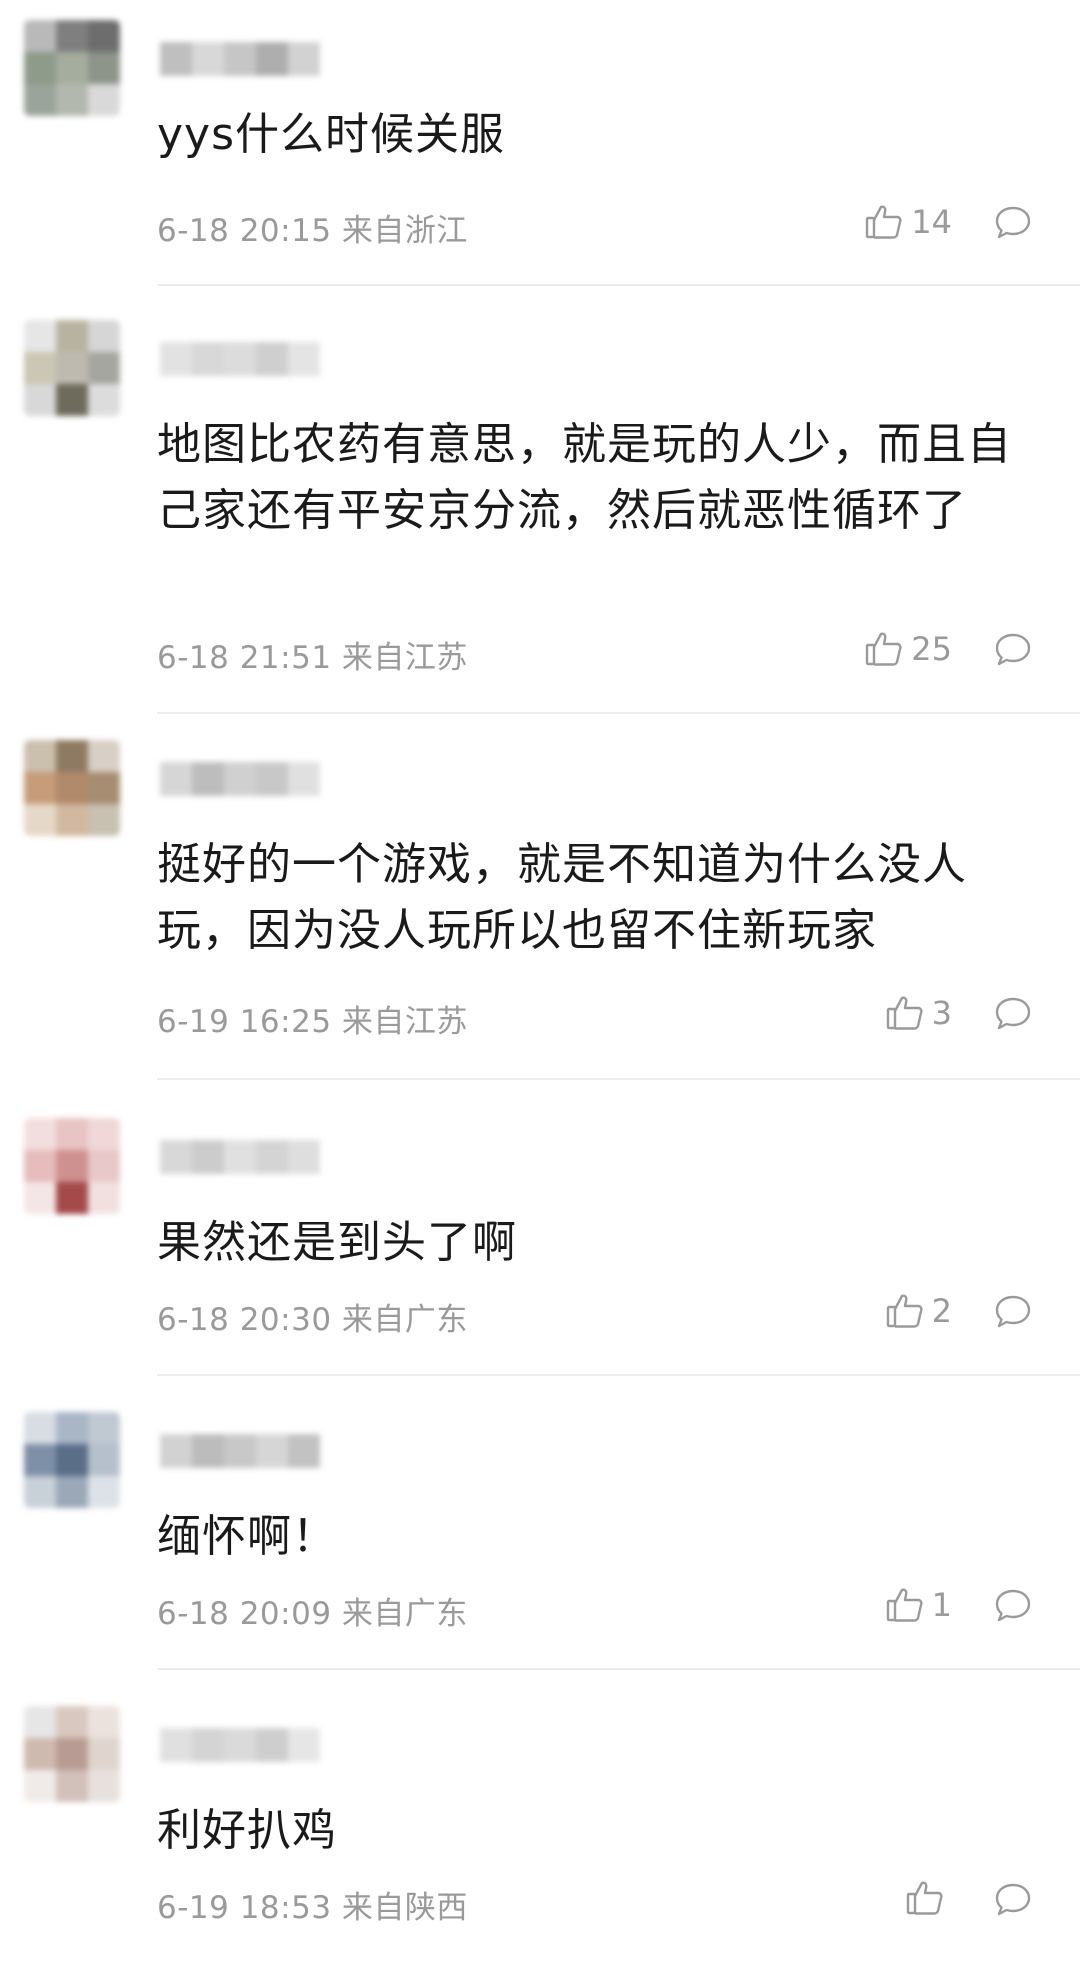  I want to click on like-button: 1, so click(919, 1605).